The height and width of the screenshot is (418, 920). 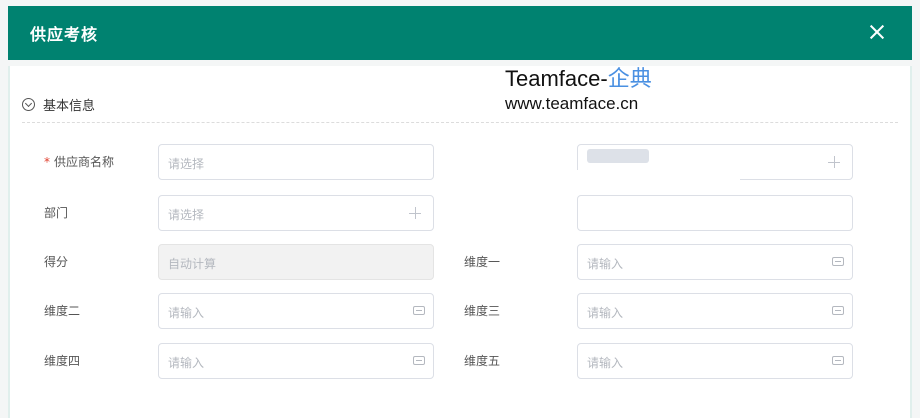 What do you see at coordinates (715, 361) in the screenshot?
I see `dimension-5-input: 请输入` at bounding box center [715, 361].